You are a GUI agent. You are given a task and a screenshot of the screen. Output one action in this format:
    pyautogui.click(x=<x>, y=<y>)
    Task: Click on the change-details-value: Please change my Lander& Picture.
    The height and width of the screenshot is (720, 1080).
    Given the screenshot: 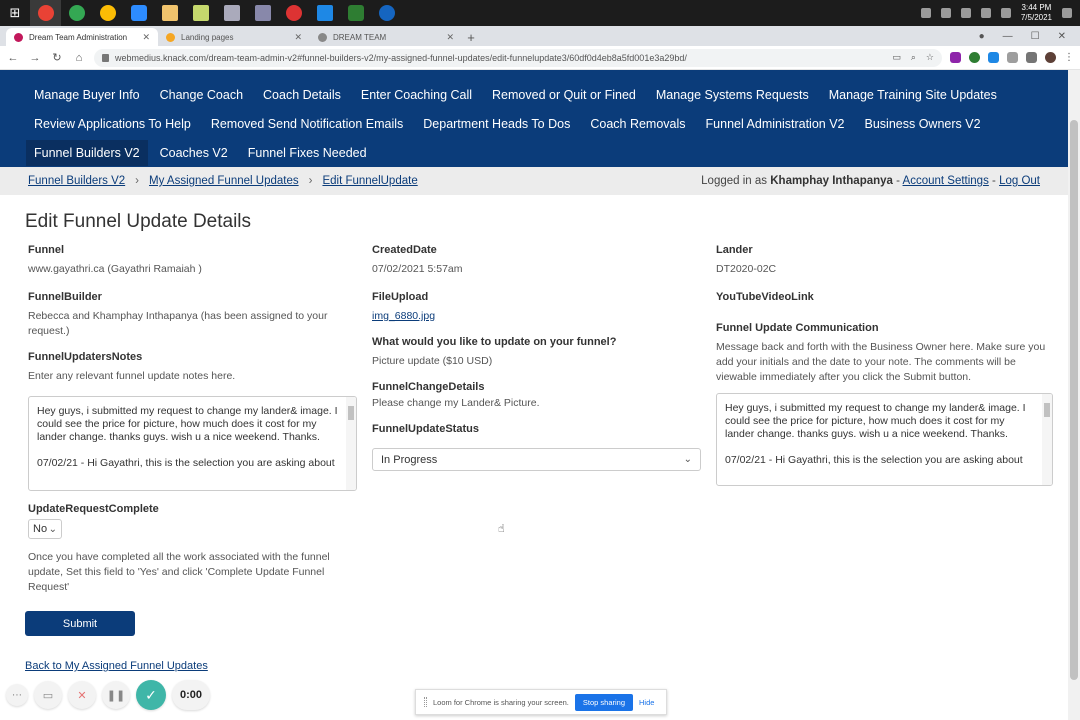 What is the action you would take?
    pyautogui.click(x=456, y=403)
    